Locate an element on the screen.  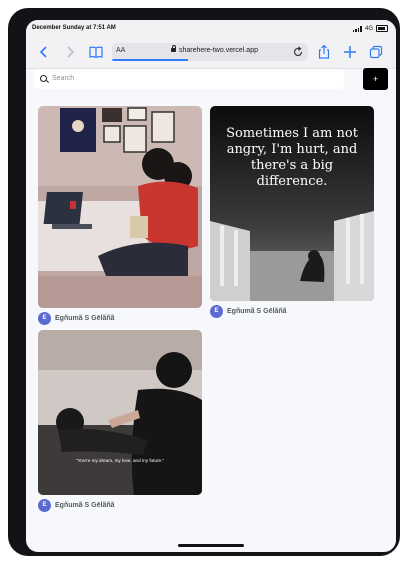
network-type: 4G is located at coordinates (368, 28).